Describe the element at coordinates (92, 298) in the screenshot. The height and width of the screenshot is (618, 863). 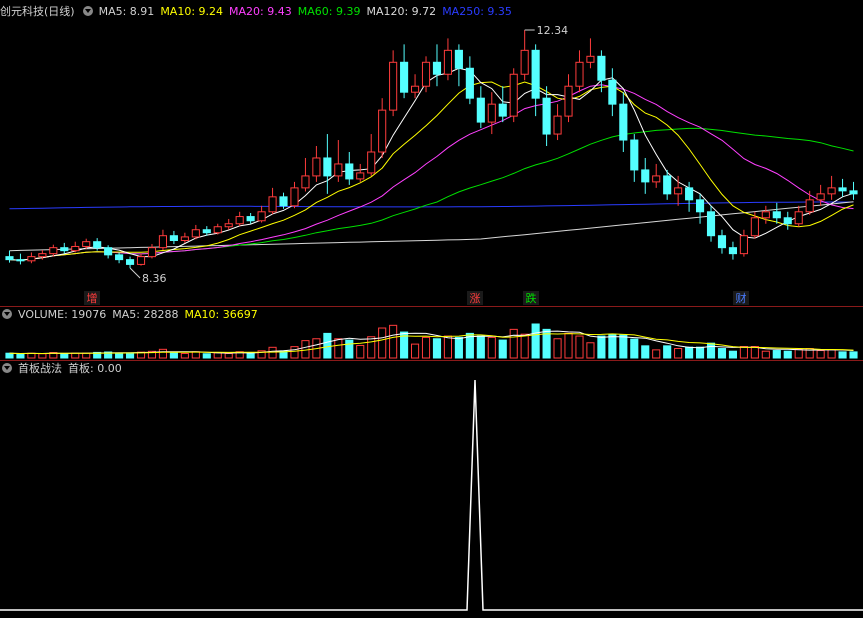
I see `event-marker: 增` at that location.